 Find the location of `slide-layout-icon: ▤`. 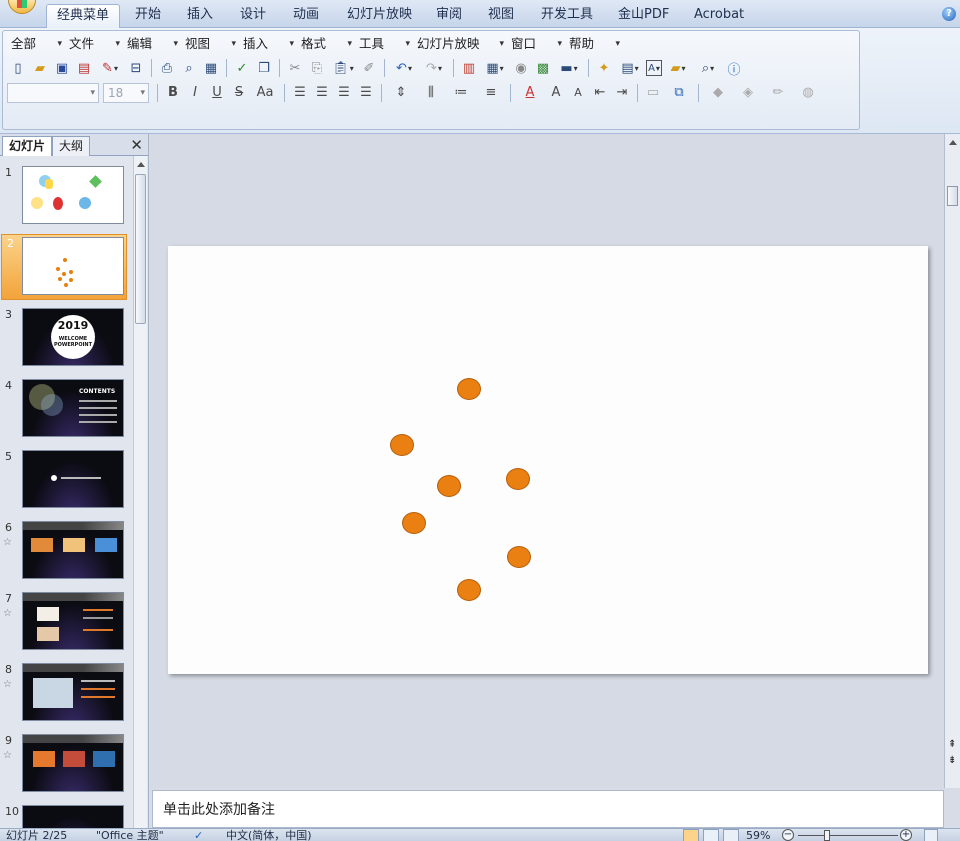

slide-layout-icon: ▤ is located at coordinates (630, 68).